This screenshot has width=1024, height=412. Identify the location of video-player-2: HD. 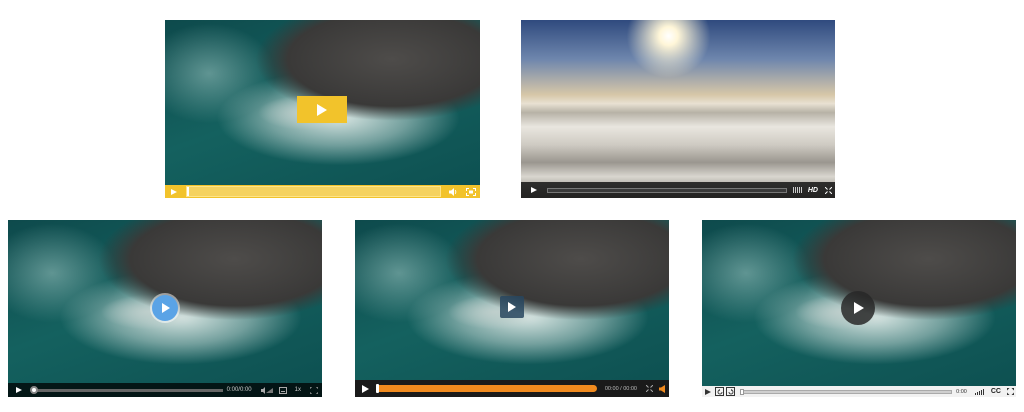
(678, 109).